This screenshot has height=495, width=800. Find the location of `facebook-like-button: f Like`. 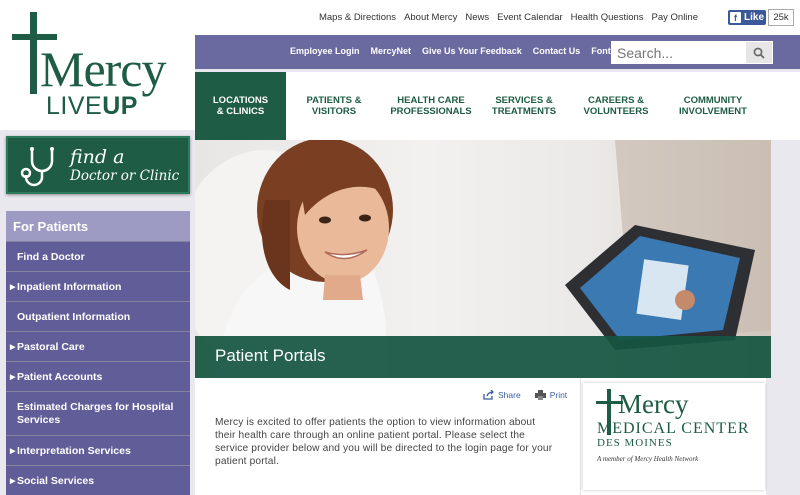

facebook-like-button: f Like is located at coordinates (747, 17).